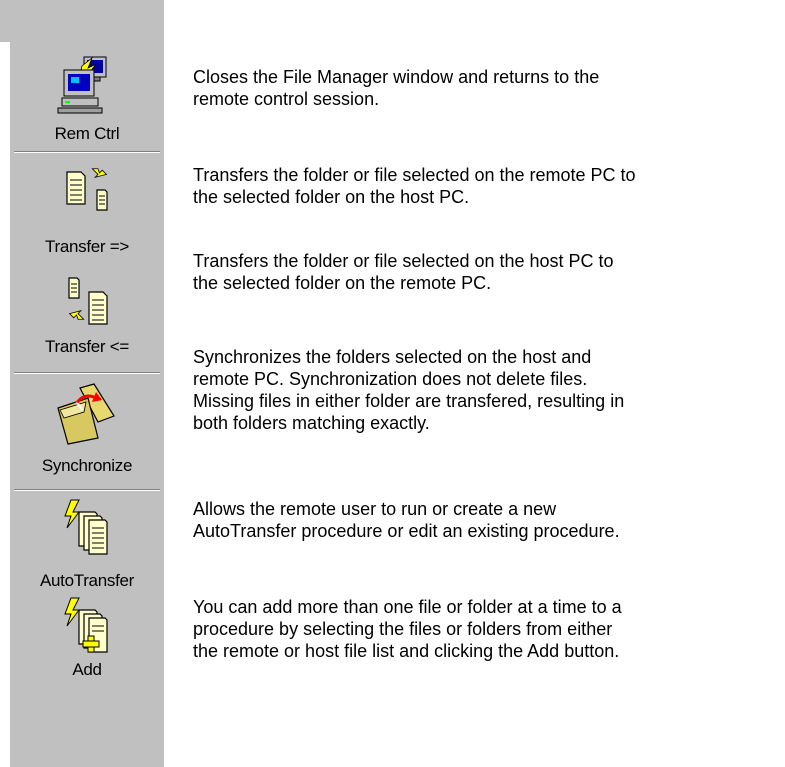 This screenshot has height=767, width=785. I want to click on rem-ctrl-label: Rem Ctrl, so click(87, 133).